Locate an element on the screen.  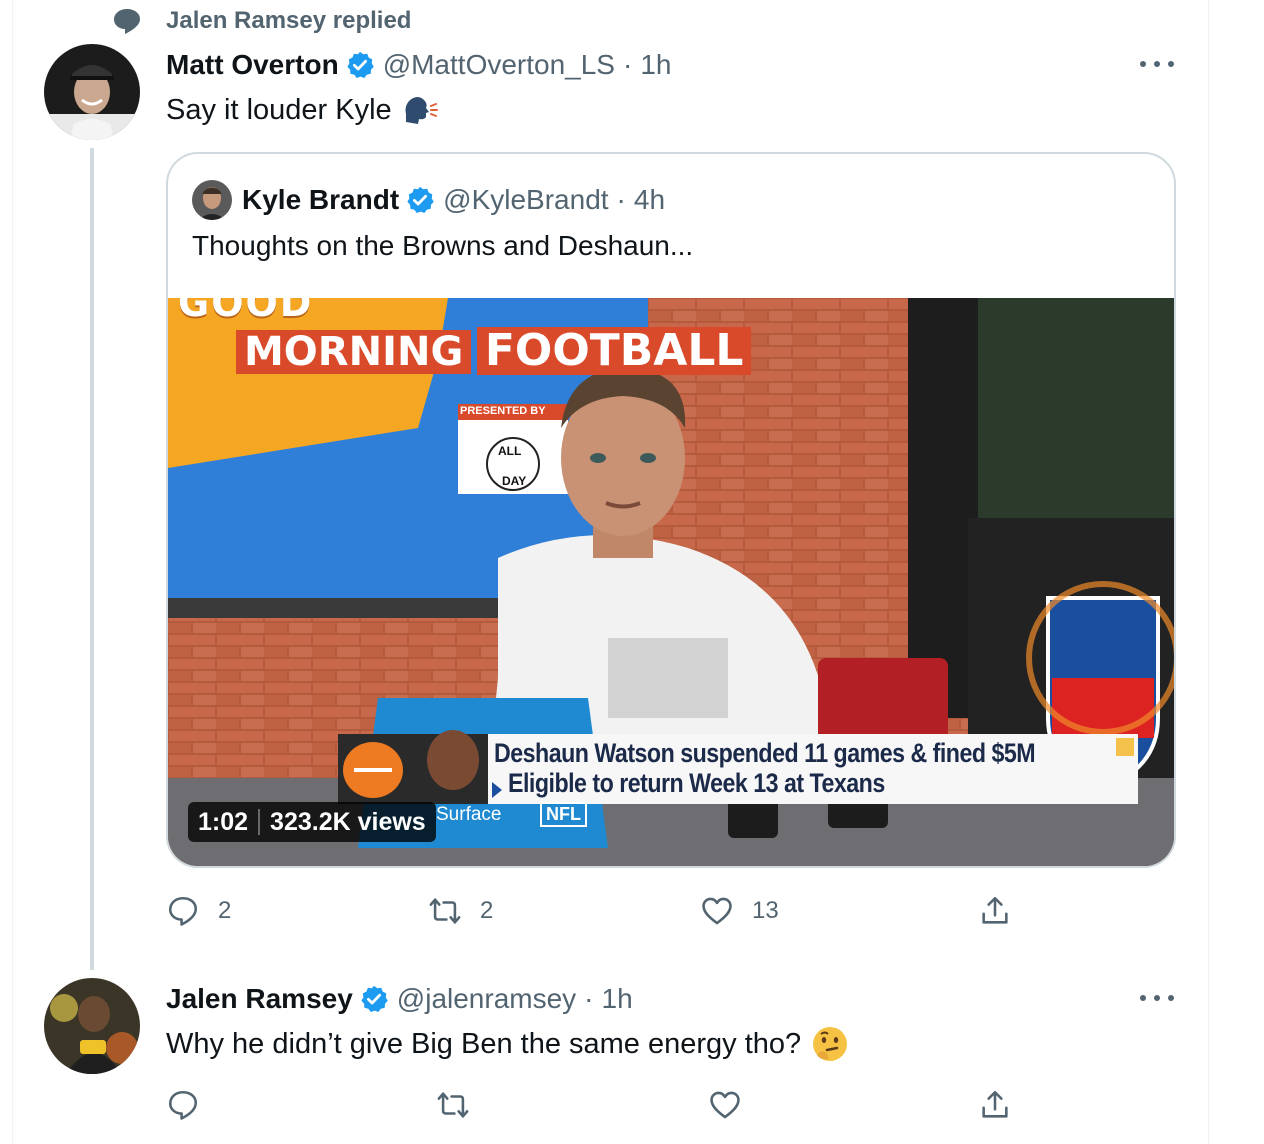
column-border-left is located at coordinates (12, 572).